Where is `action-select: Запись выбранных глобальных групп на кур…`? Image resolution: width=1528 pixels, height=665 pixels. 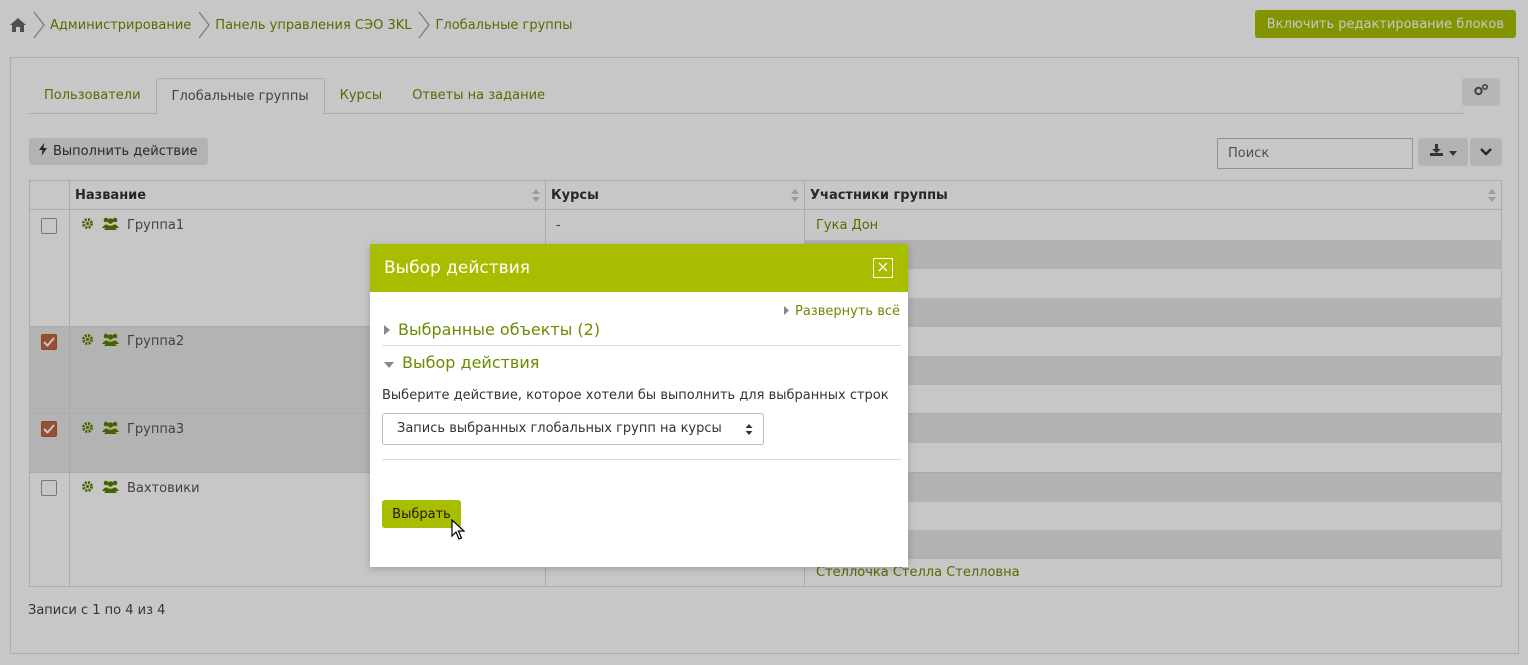 action-select: Запись выбранных глобальных групп на кур… is located at coordinates (573, 429).